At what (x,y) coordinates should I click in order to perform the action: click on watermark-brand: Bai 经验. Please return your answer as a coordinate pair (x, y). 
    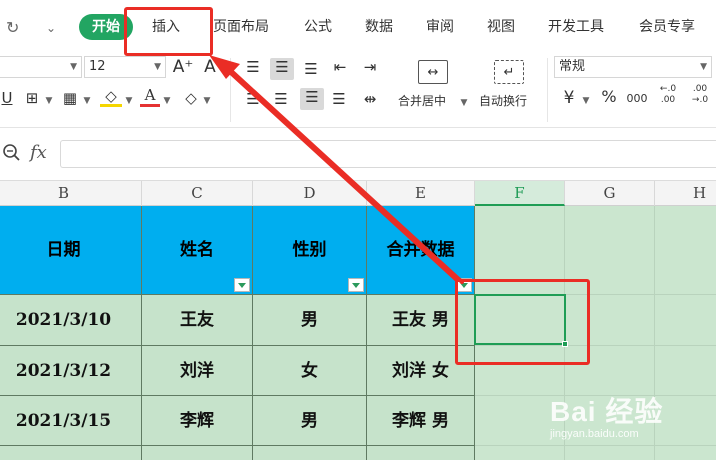
    Looking at the image, I should click on (607, 411).